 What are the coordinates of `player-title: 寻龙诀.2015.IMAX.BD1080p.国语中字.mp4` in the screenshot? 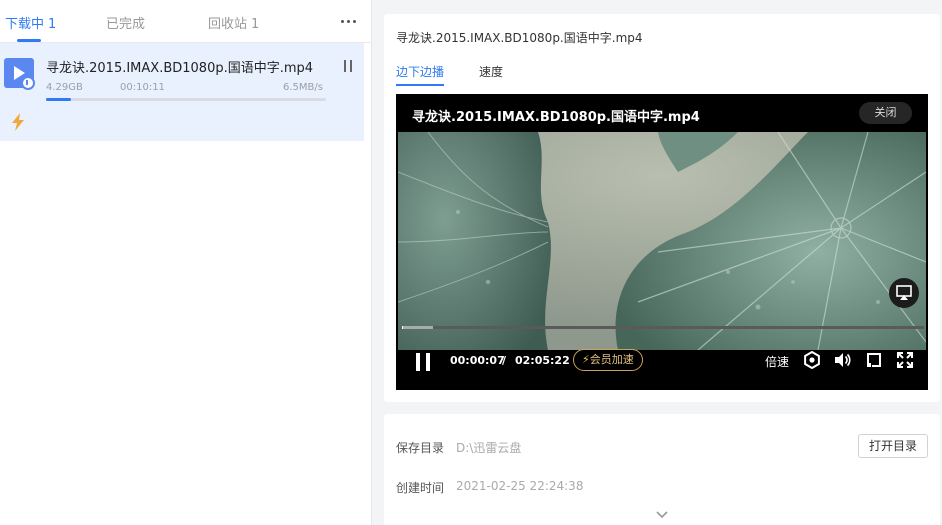 It's located at (556, 117).